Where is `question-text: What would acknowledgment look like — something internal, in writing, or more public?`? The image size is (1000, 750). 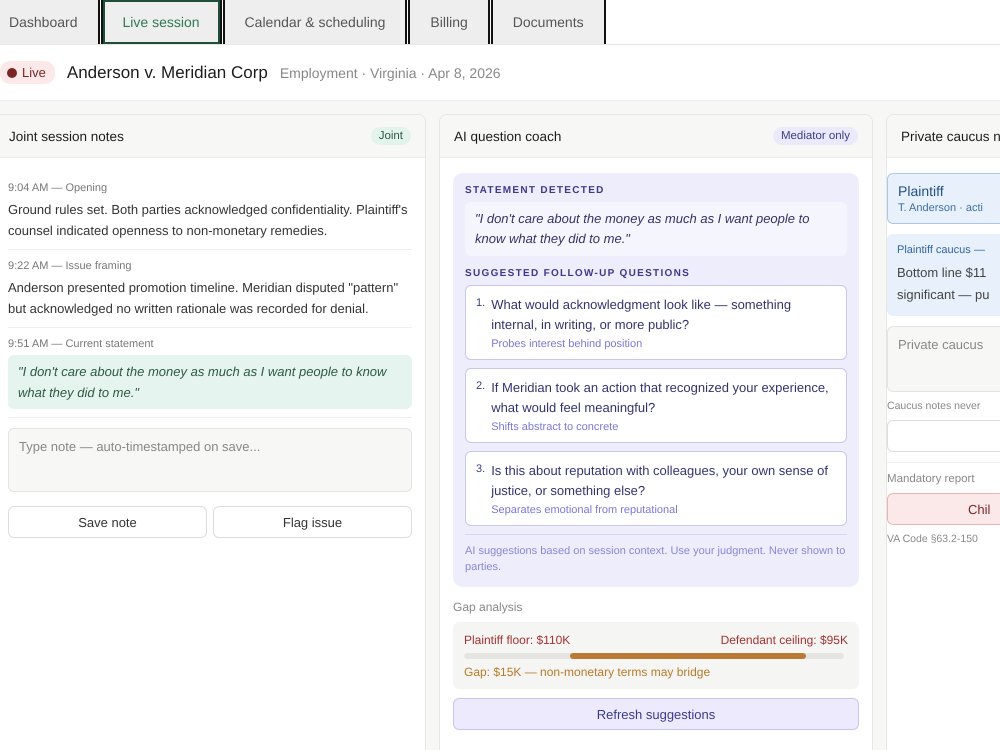
question-text: What would acknowledgment look like — something internal, in writing, or more public? is located at coordinates (641, 315).